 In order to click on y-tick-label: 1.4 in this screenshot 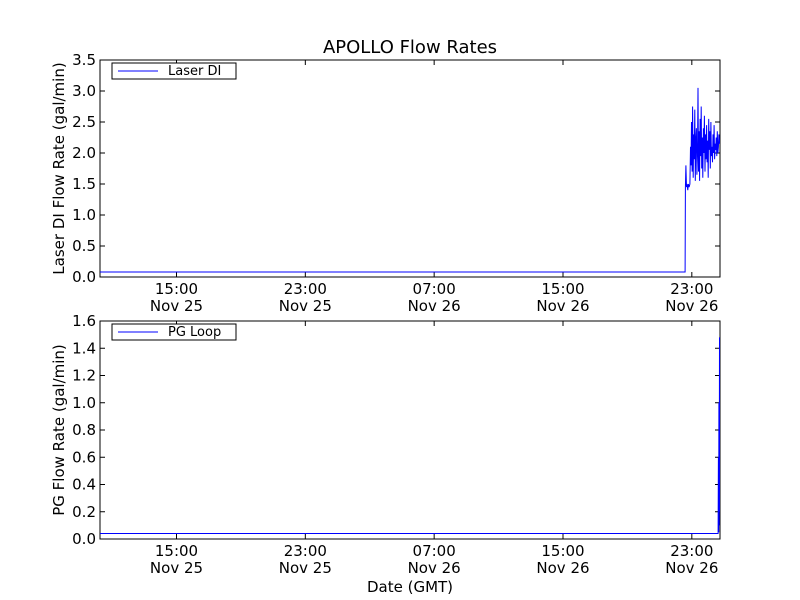, I will do `click(84, 348)`.